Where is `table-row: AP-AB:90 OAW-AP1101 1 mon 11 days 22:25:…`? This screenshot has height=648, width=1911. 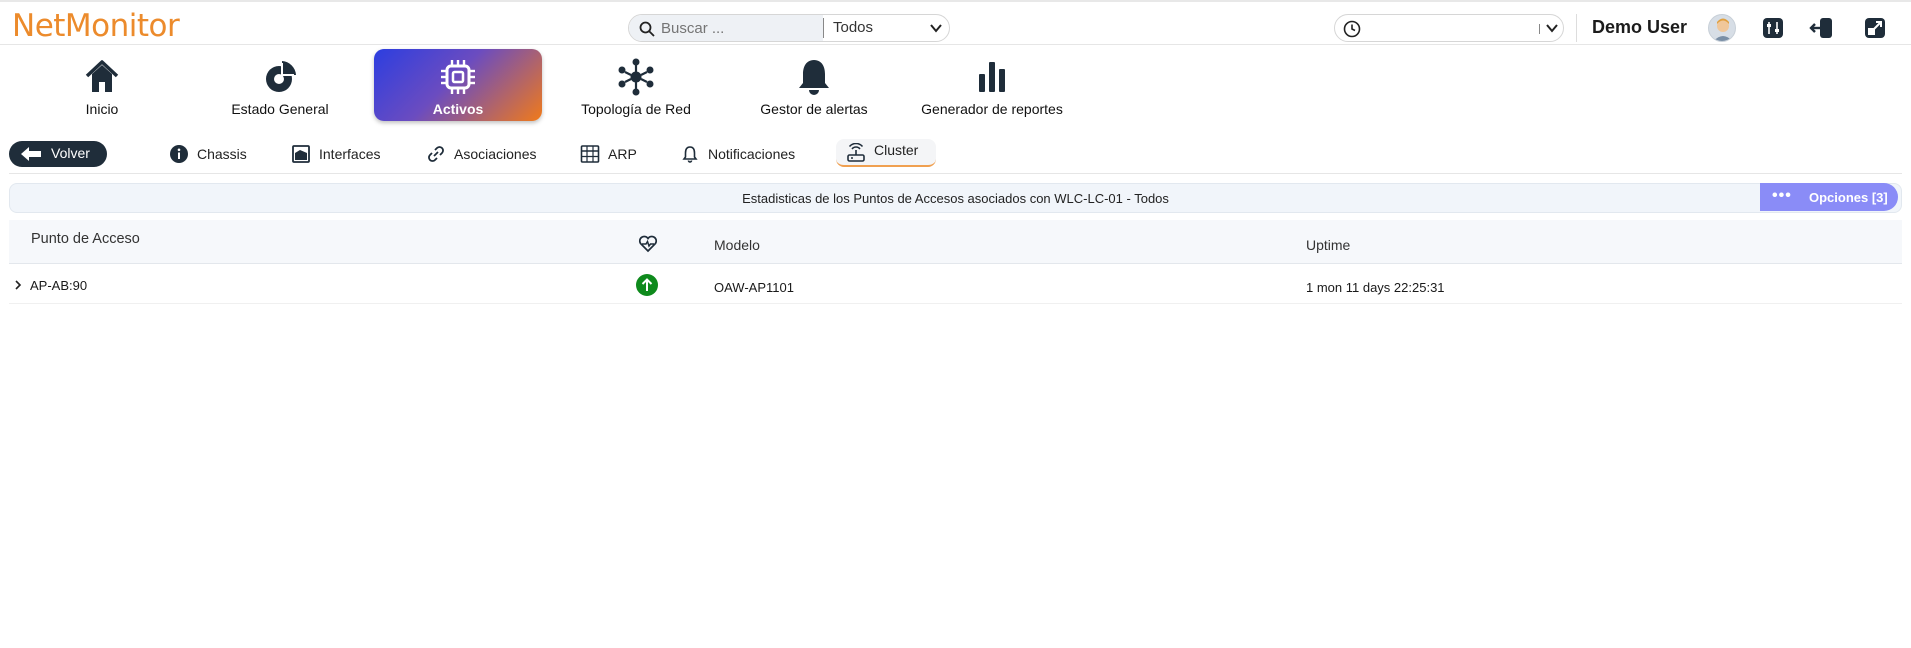
table-row: AP-AB:90 OAW-AP1101 1 mon 11 days 22:25:… is located at coordinates (955, 285).